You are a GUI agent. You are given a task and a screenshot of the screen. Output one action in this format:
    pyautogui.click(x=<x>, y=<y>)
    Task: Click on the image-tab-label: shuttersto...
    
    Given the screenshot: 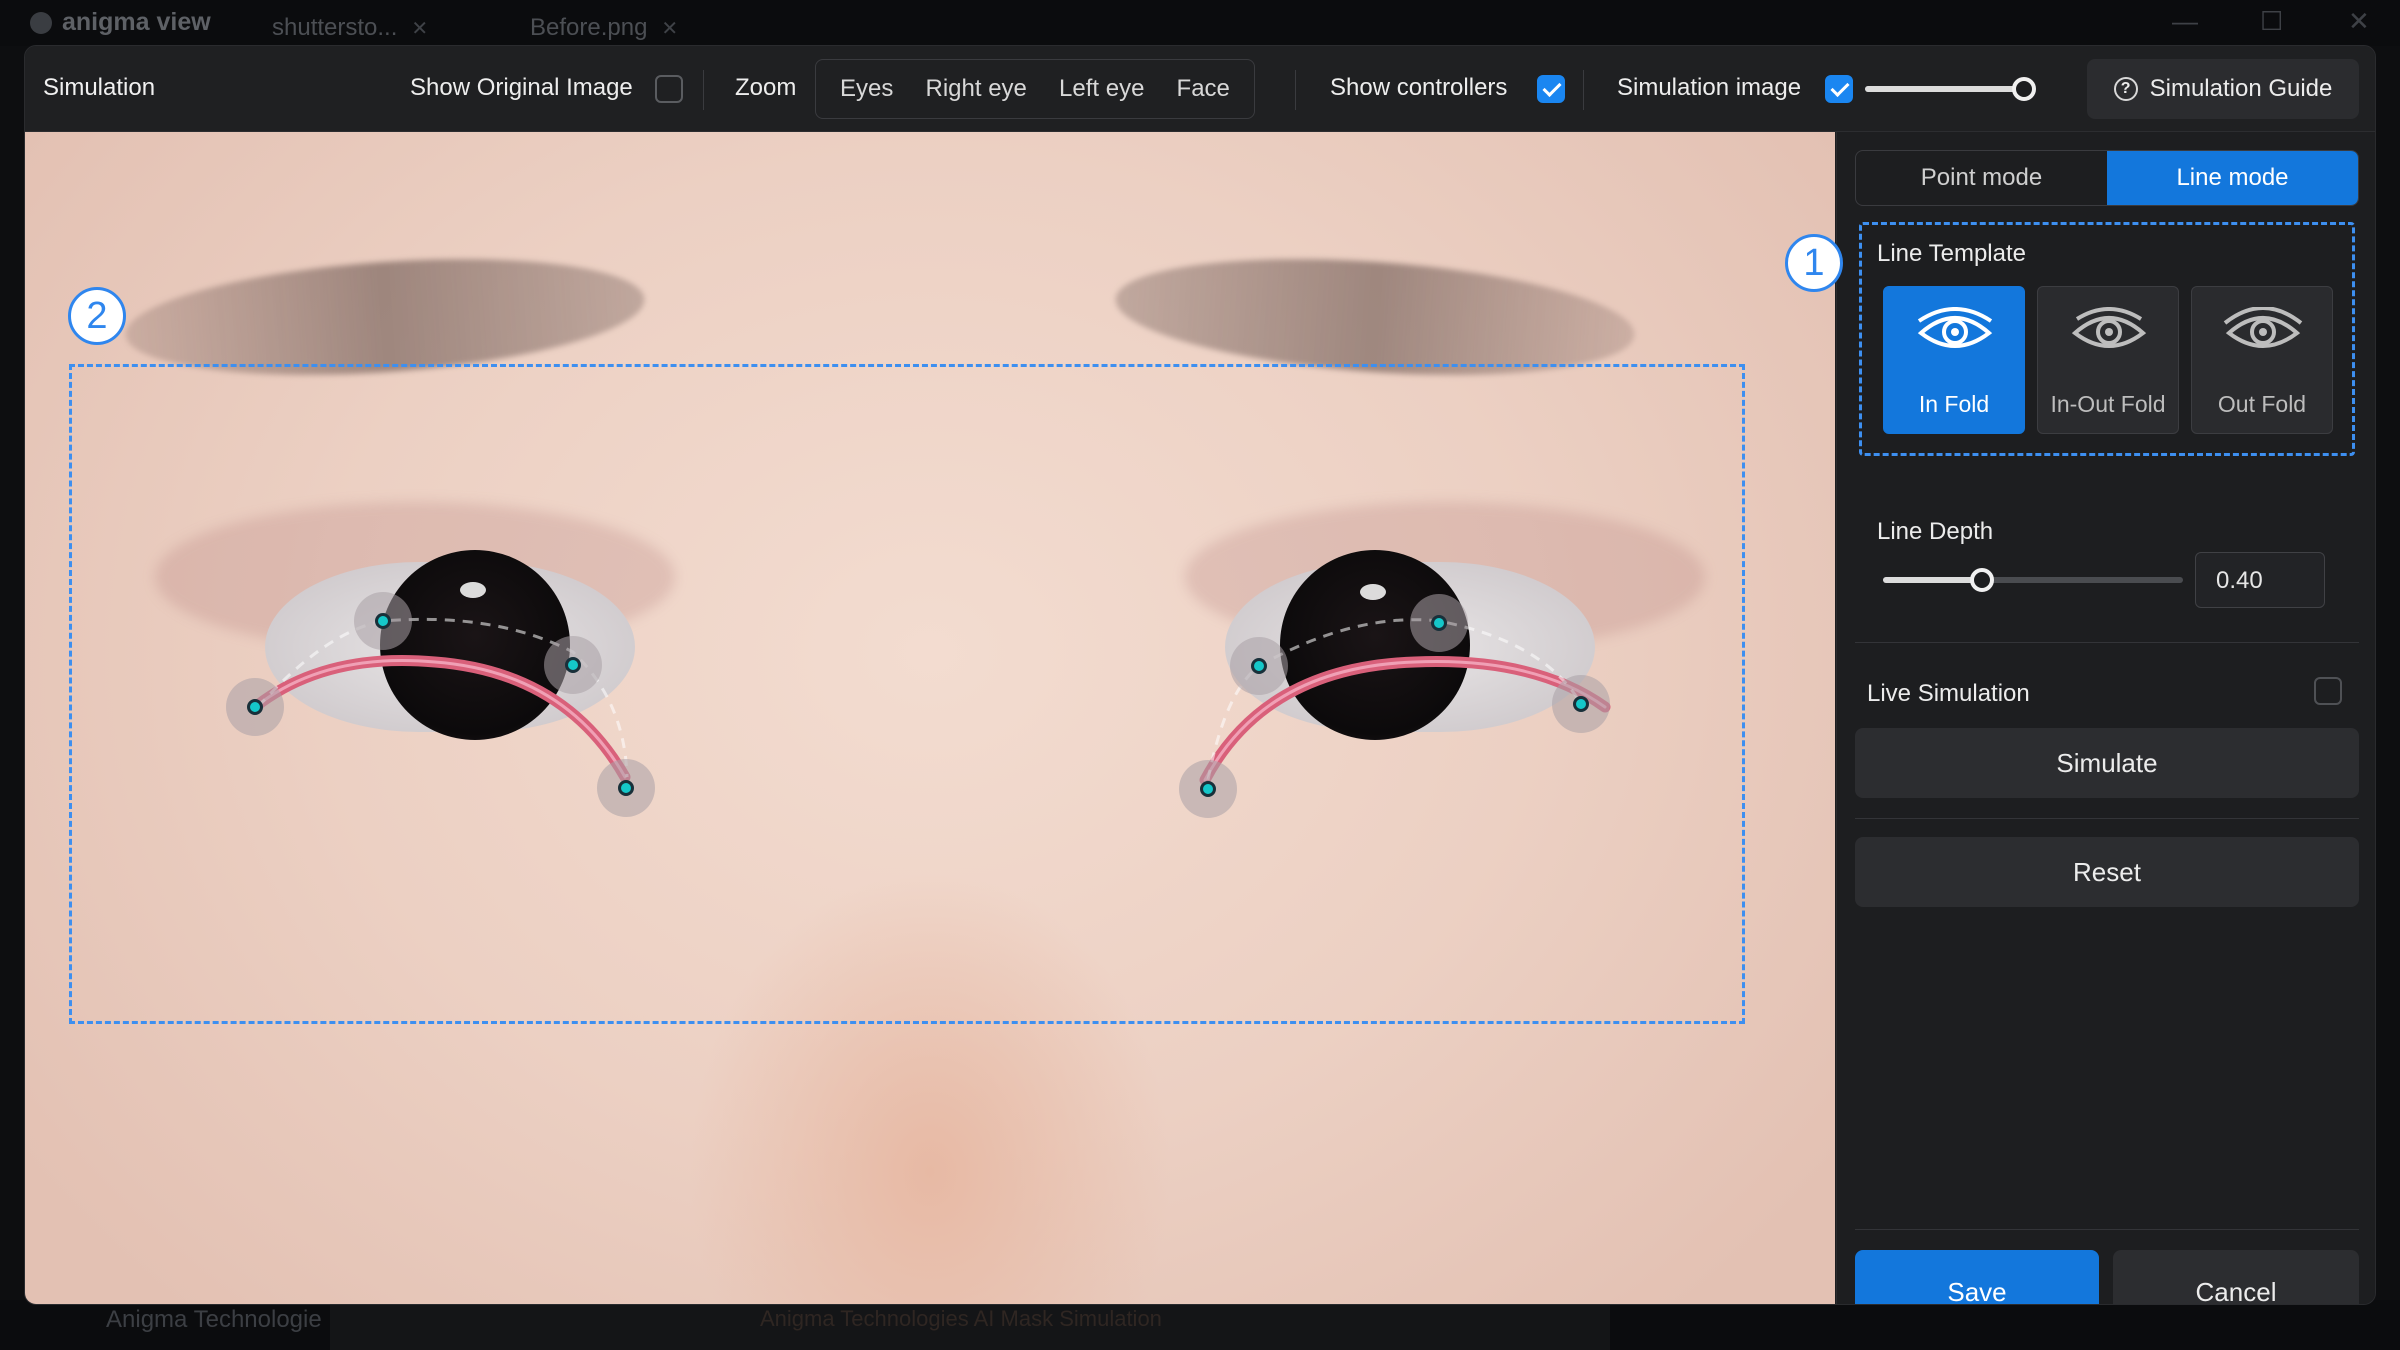 What is the action you would take?
    pyautogui.click(x=335, y=27)
    